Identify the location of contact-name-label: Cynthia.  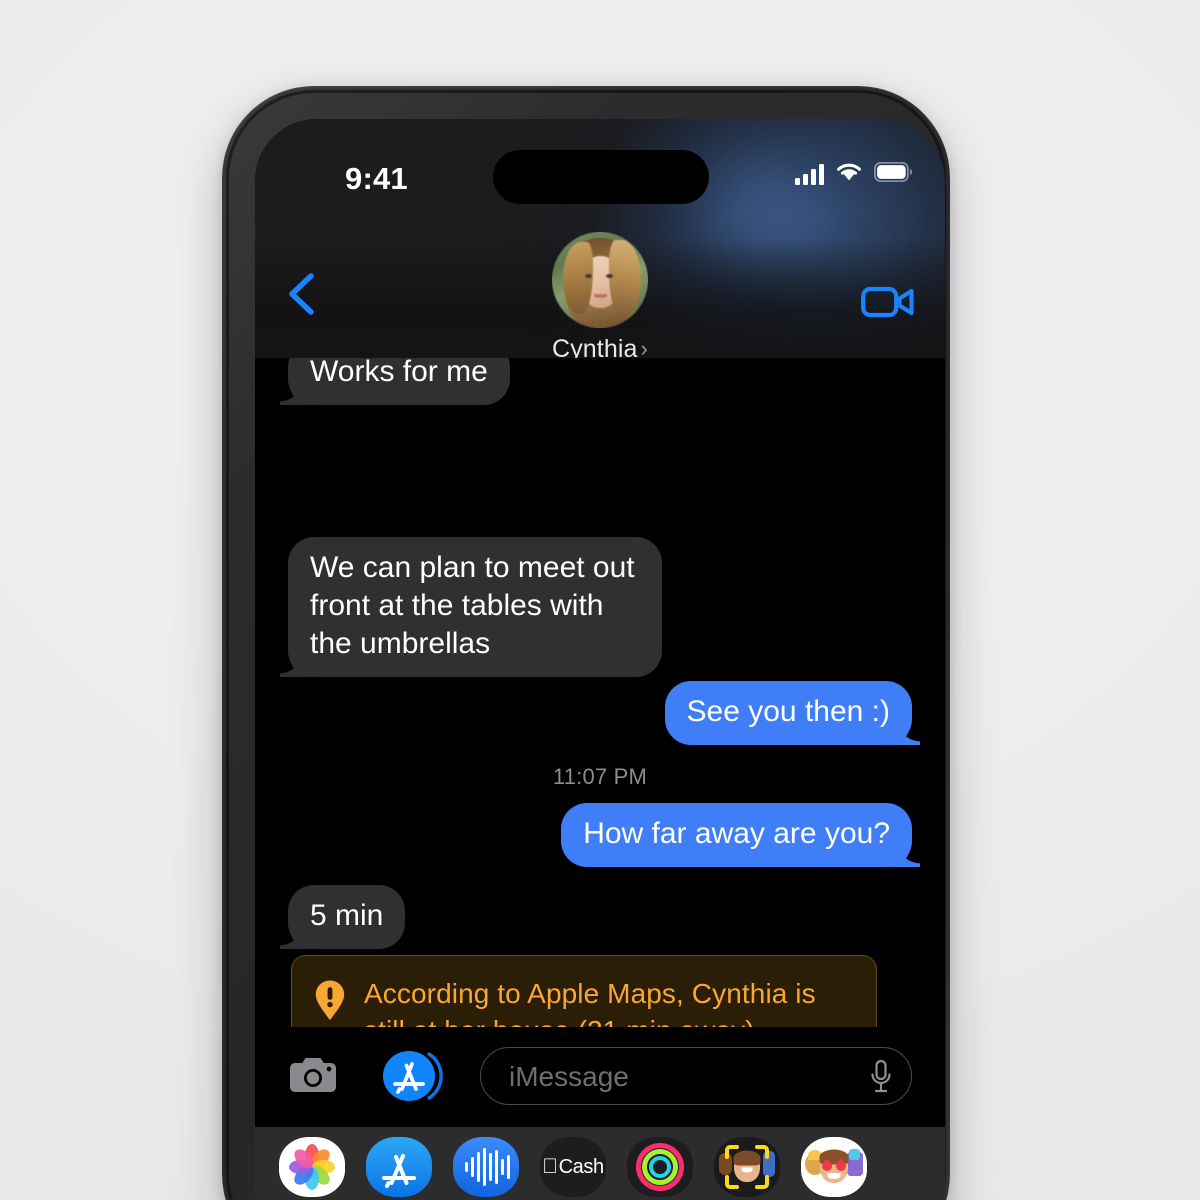
(595, 346).